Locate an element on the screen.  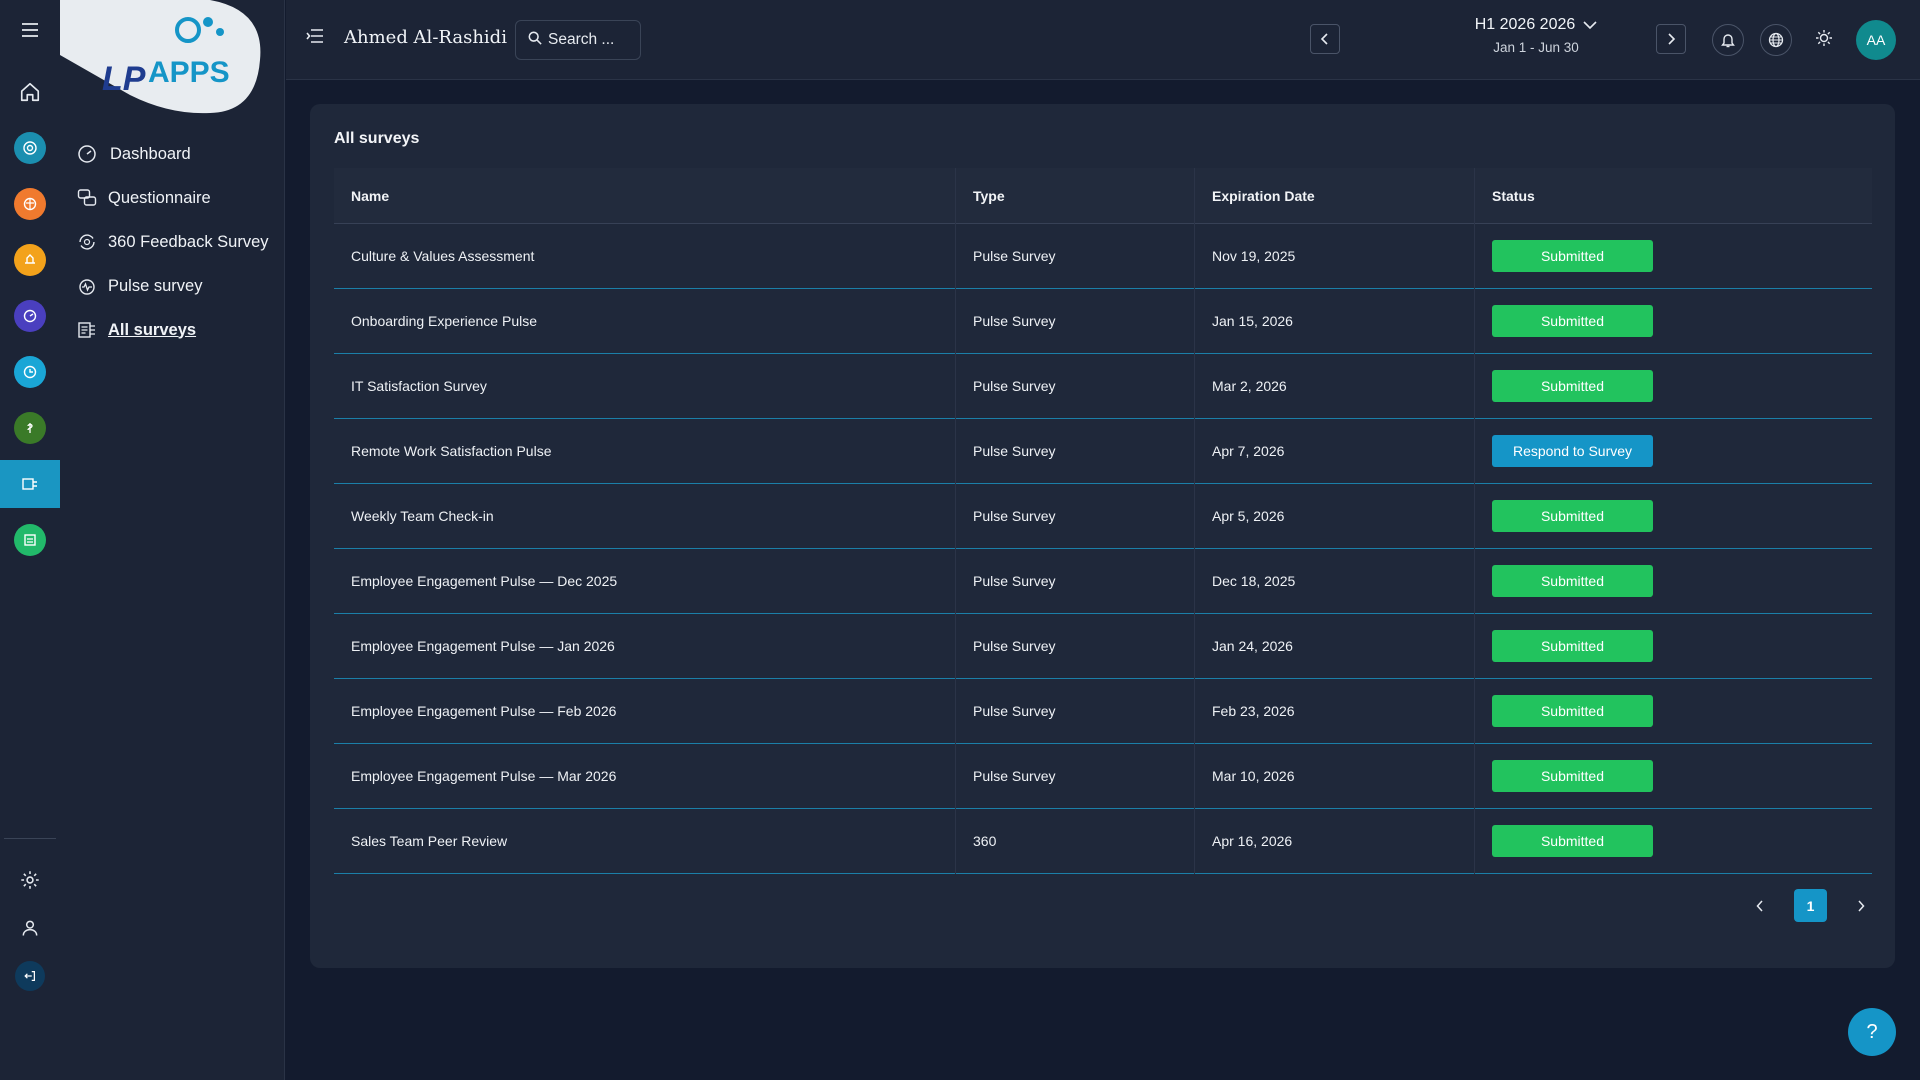
logout-icon is located at coordinates (30, 976).